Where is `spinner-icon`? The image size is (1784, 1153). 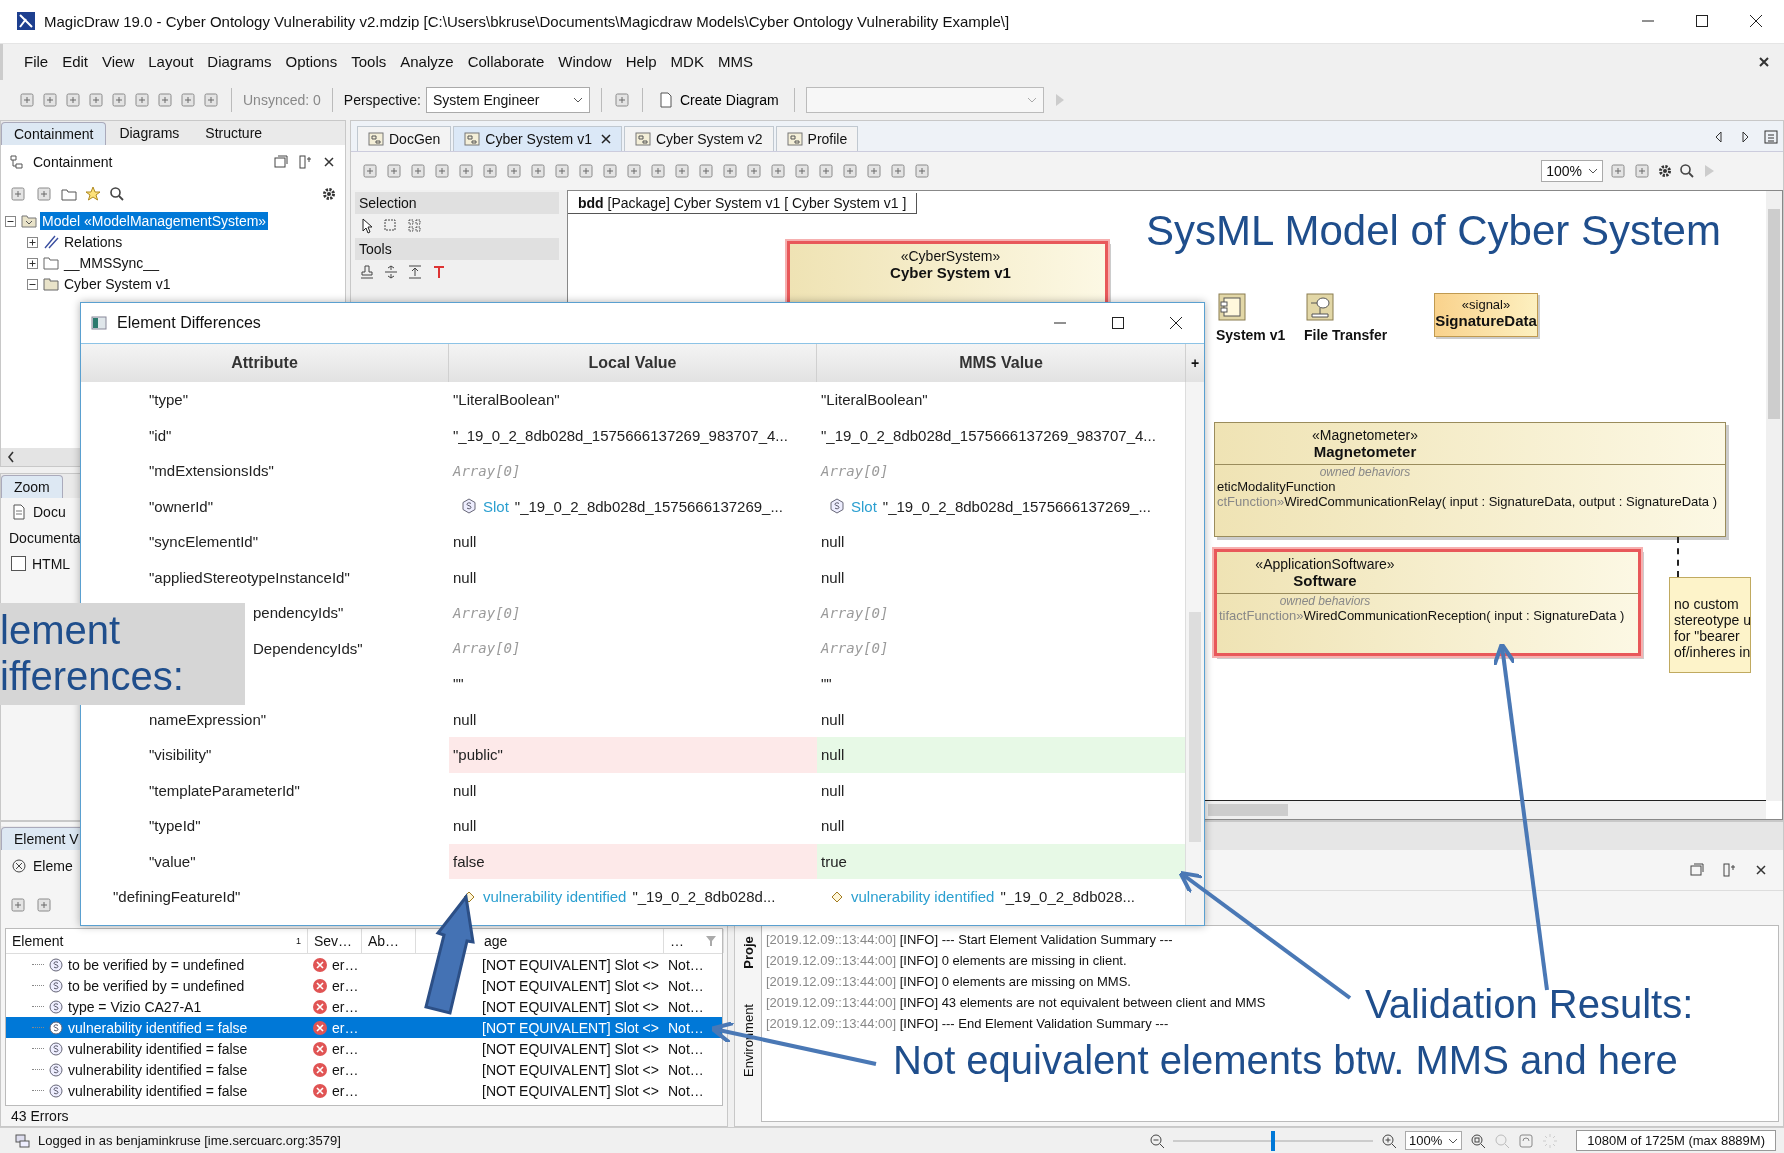 spinner-icon is located at coordinates (1550, 1140).